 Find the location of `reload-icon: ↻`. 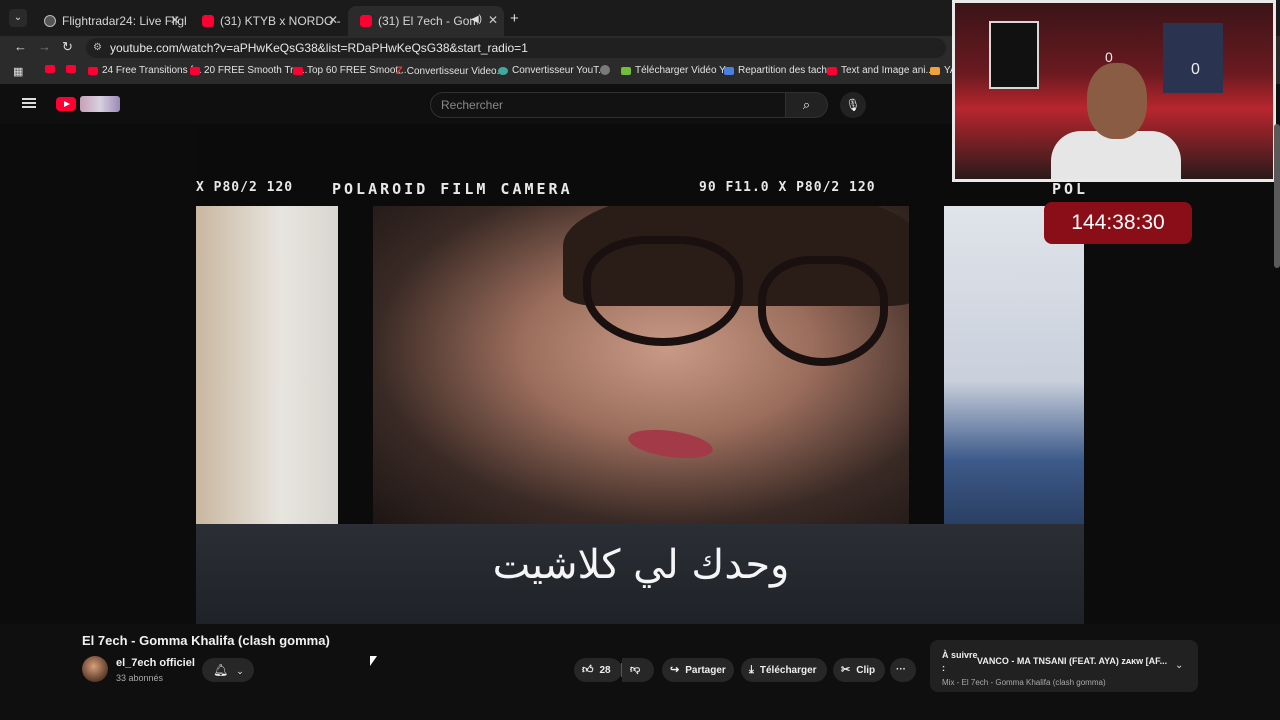

reload-icon: ↻ is located at coordinates (67, 47).